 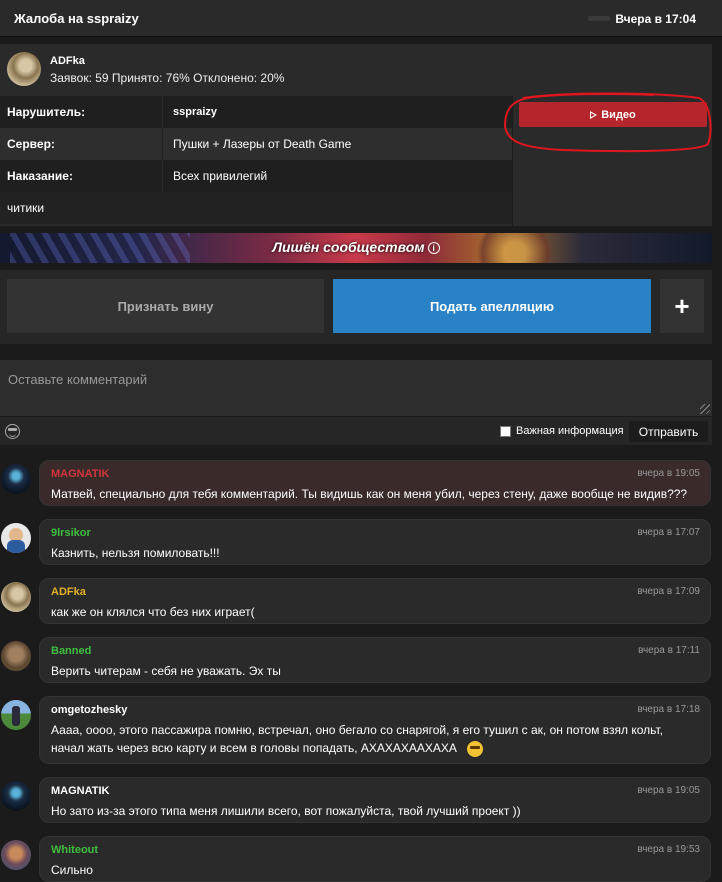 What do you see at coordinates (166, 671) in the screenshot?
I see `comment-text: Верить читерам - себя не уважать. Эх ты` at bounding box center [166, 671].